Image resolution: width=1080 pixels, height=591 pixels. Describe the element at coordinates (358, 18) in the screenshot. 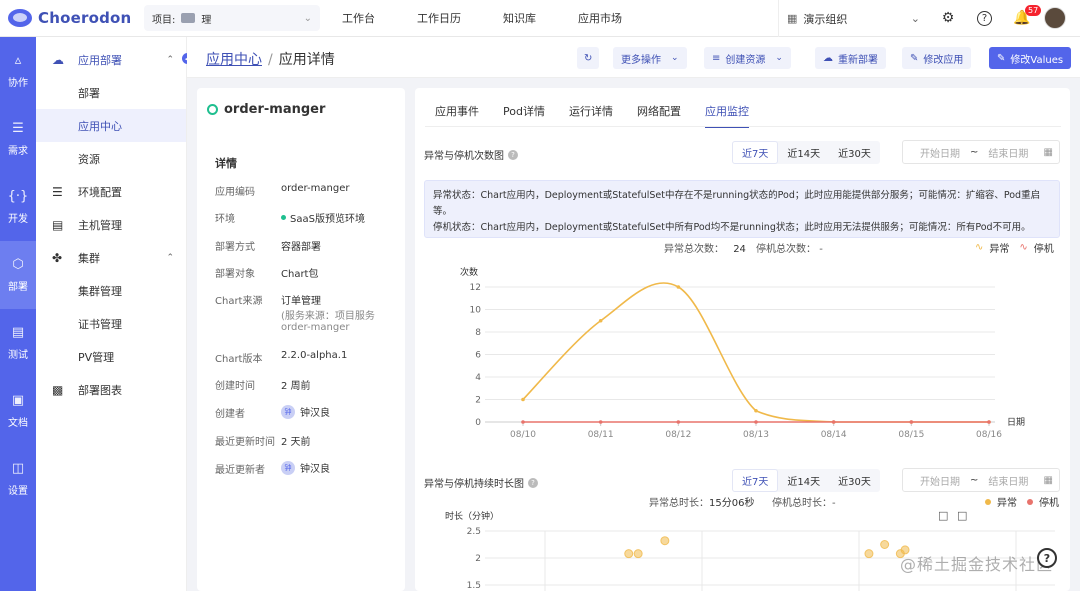

I see `nav-workbench: 工作台` at that location.